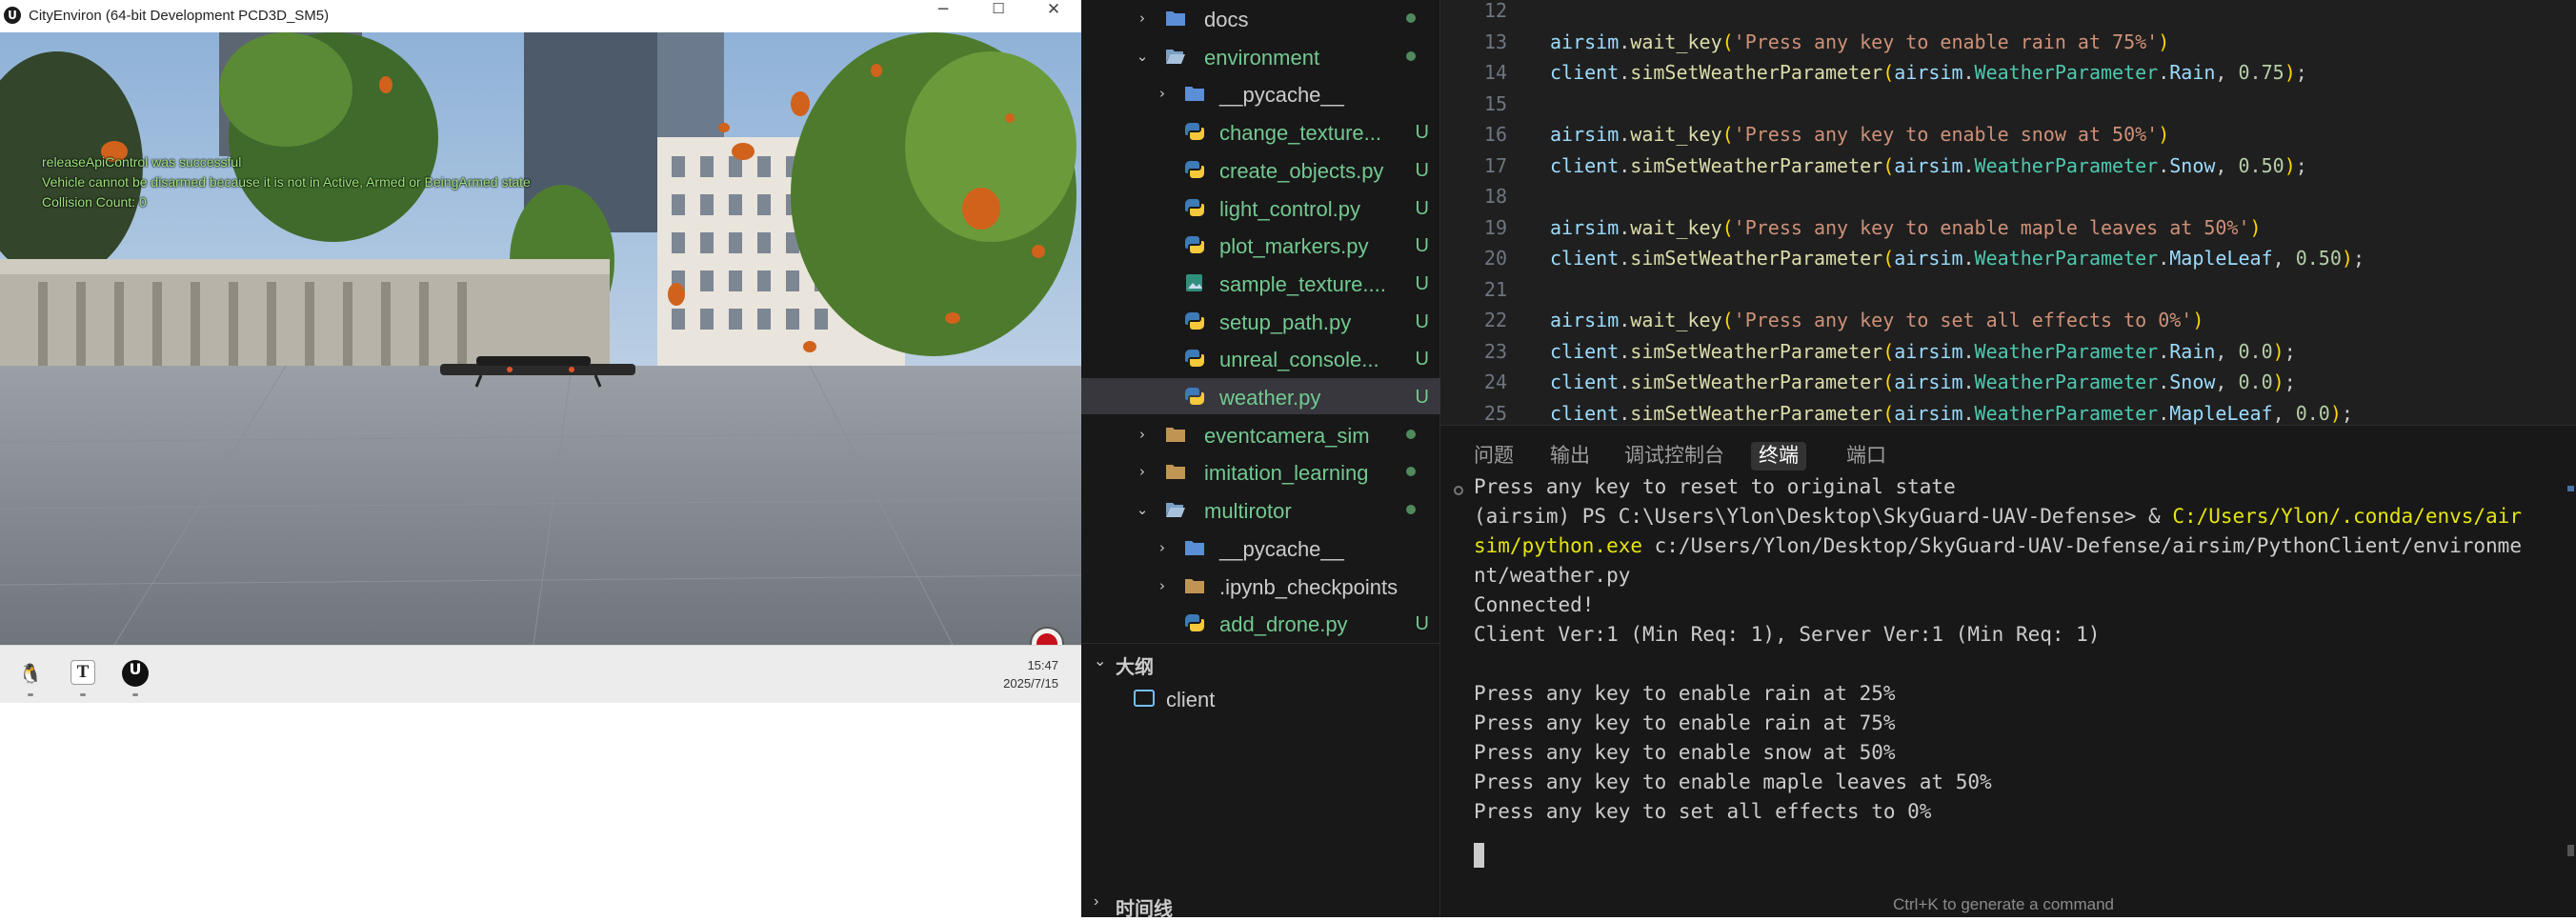  What do you see at coordinates (1260, 283) in the screenshot?
I see `tree-item: sample_texture.... U` at bounding box center [1260, 283].